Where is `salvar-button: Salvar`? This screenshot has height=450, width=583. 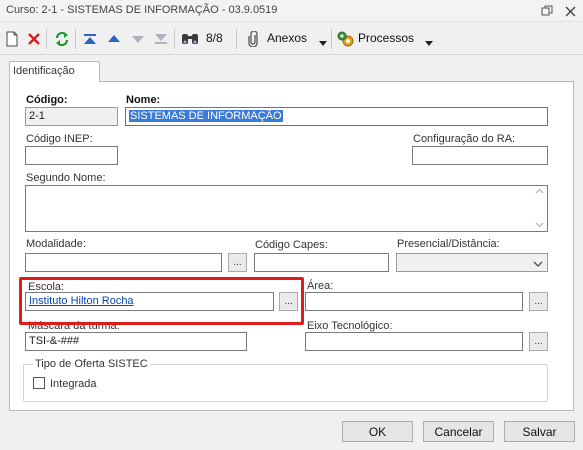 salvar-button: Salvar is located at coordinates (539, 431).